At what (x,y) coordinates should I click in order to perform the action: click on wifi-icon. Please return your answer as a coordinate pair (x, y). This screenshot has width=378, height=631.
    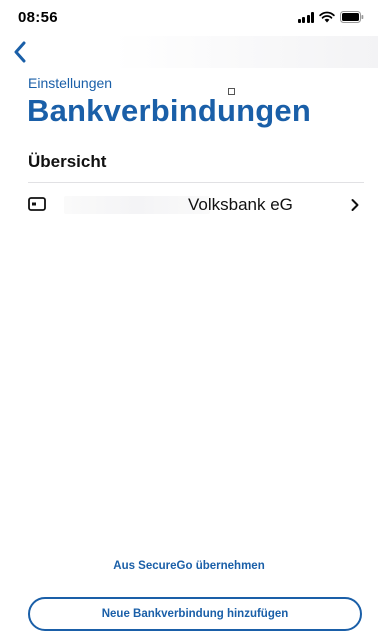
    Looking at the image, I should click on (327, 17).